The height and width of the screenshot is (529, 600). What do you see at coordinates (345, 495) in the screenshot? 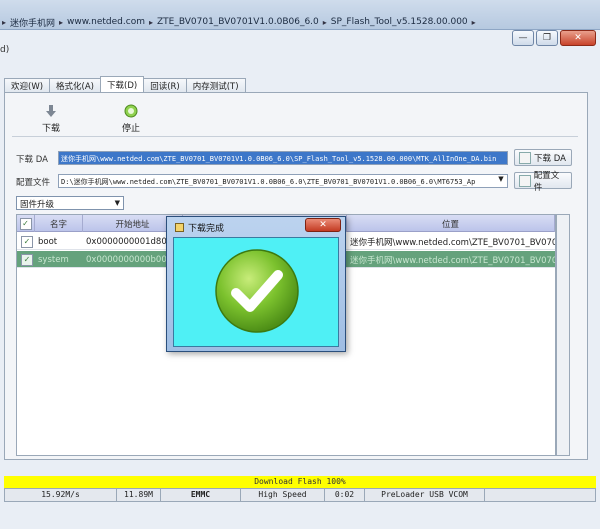
I see `status-time: 0:02` at bounding box center [345, 495].